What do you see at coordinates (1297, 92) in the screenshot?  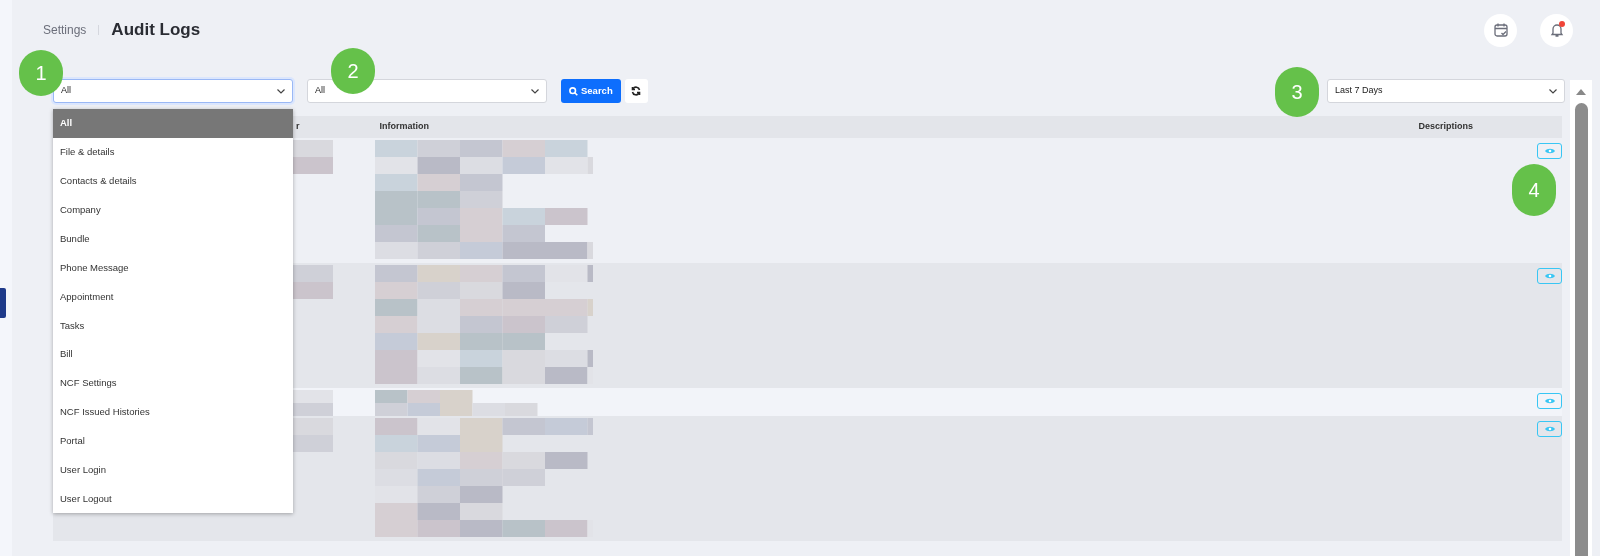 I see `step-callout-tooltip: 3` at bounding box center [1297, 92].